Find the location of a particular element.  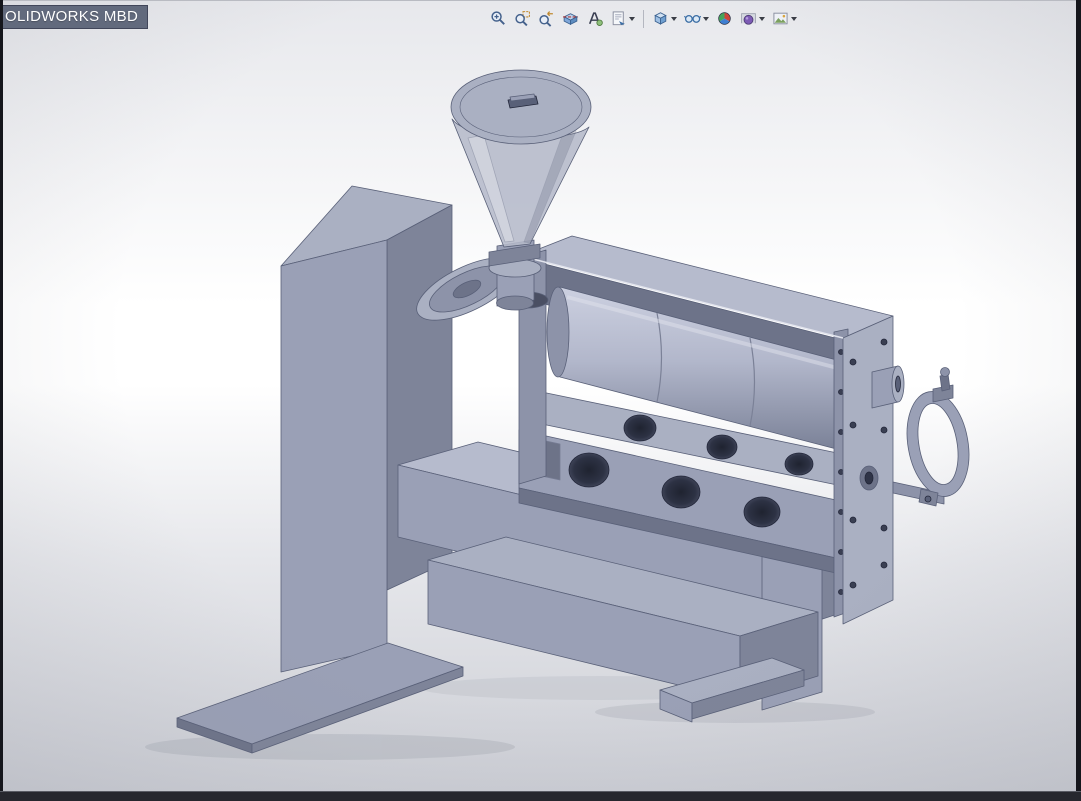

view-orientation-button is located at coordinates (664, 18).